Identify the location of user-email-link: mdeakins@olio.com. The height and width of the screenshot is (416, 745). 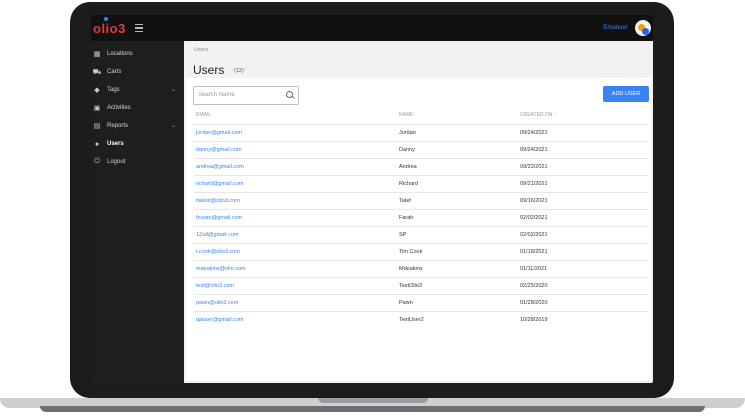
(221, 269).